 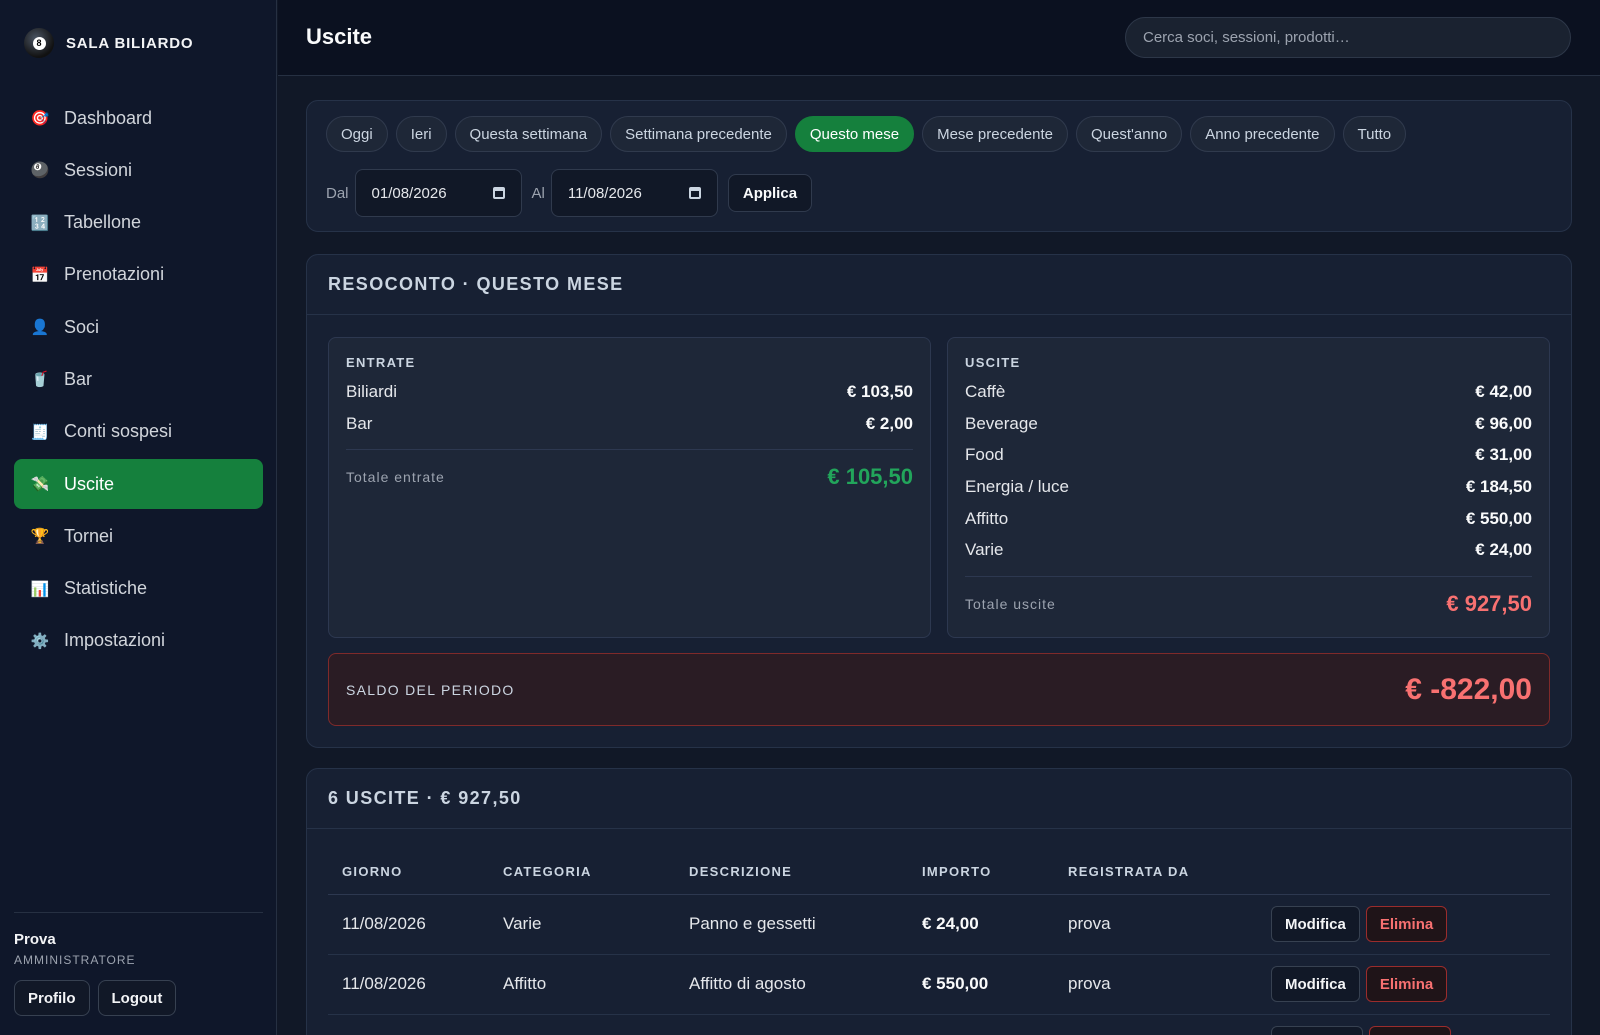 I want to click on income-row: Bar € 2,00, so click(x=629, y=424).